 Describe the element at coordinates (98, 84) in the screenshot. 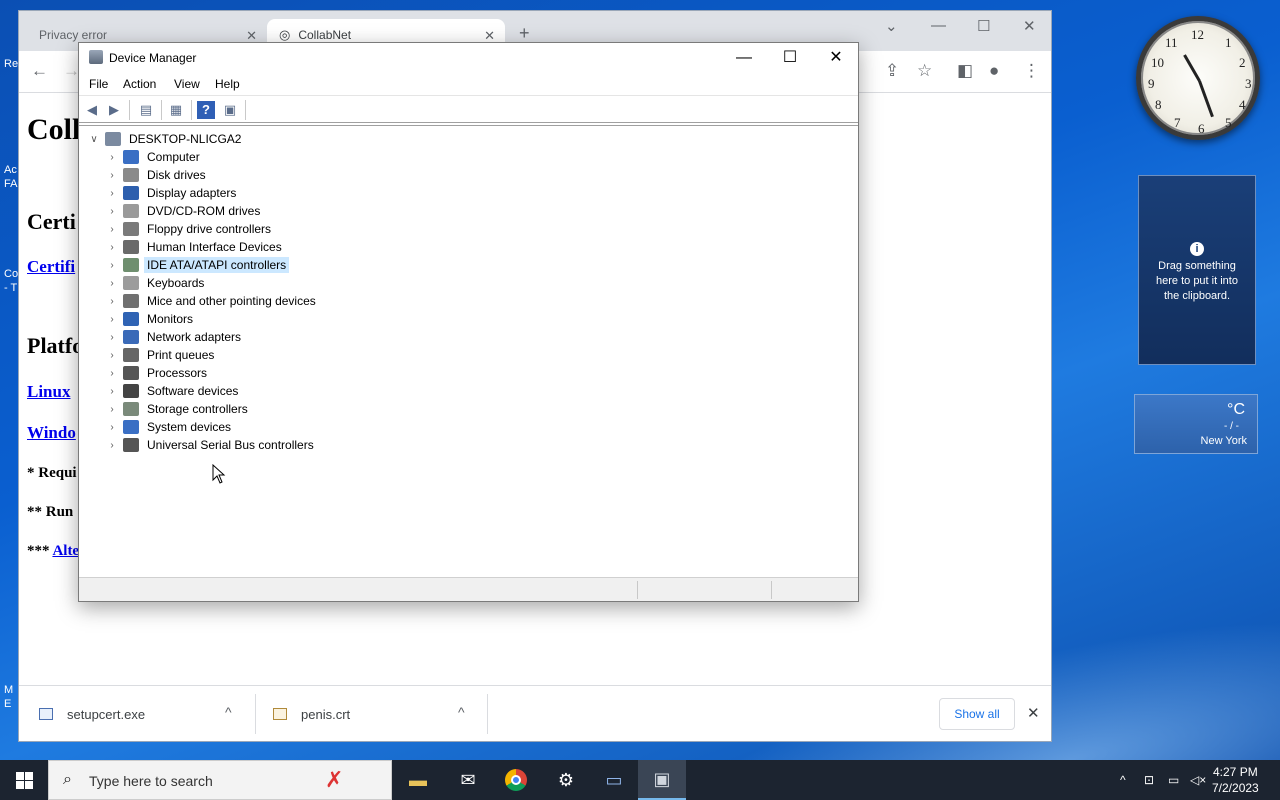

I see `menu-file: File` at that location.